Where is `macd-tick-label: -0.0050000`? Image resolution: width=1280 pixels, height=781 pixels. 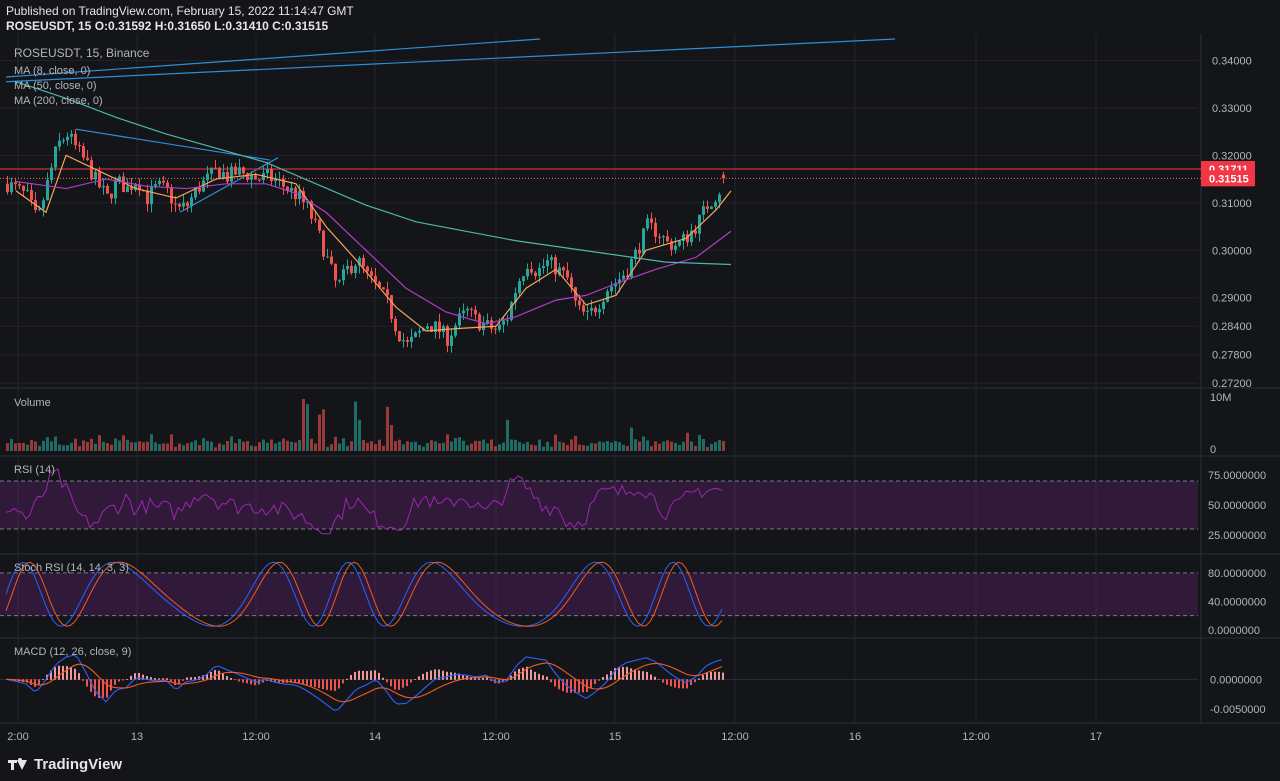
macd-tick-label: -0.0050000 is located at coordinates (1238, 710).